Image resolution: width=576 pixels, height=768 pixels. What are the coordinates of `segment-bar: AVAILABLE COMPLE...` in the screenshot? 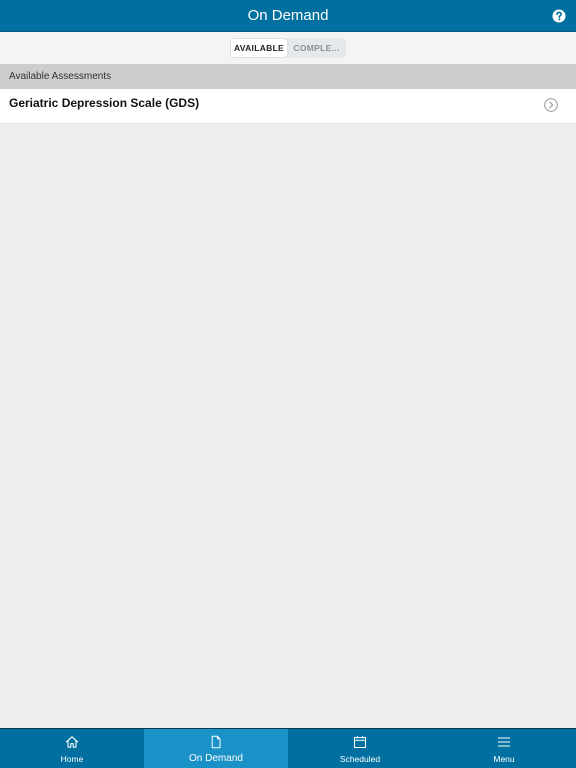 It's located at (288, 48).